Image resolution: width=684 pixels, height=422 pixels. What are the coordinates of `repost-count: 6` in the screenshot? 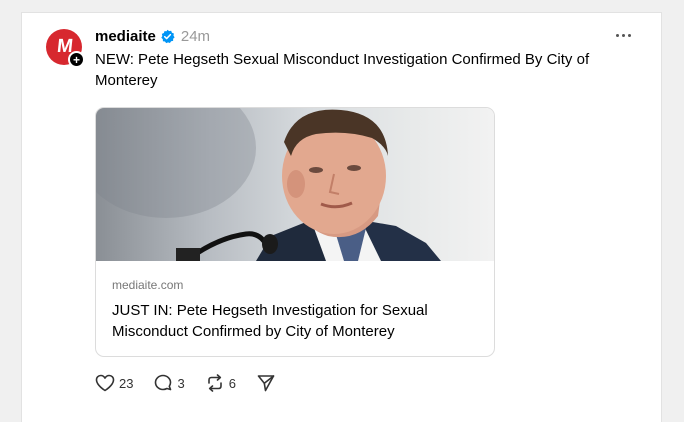 It's located at (232, 383).